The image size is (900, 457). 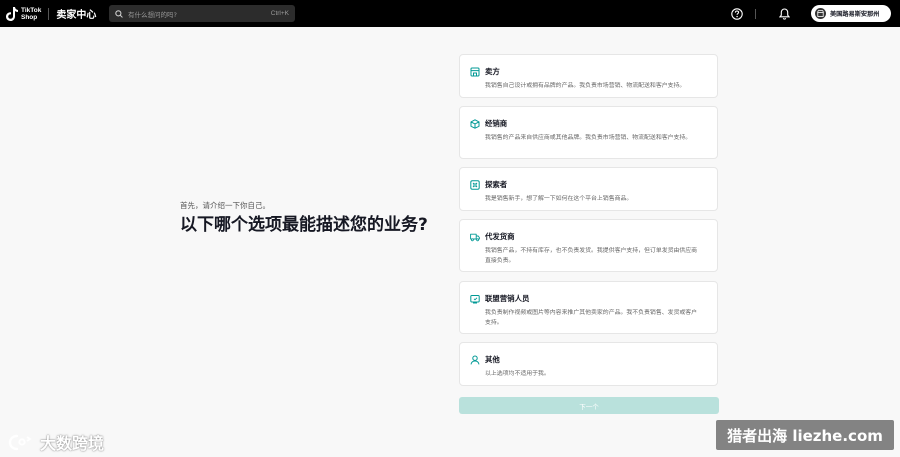 What do you see at coordinates (20, 442) in the screenshot?
I see `watermark-logo-icon` at bounding box center [20, 442].